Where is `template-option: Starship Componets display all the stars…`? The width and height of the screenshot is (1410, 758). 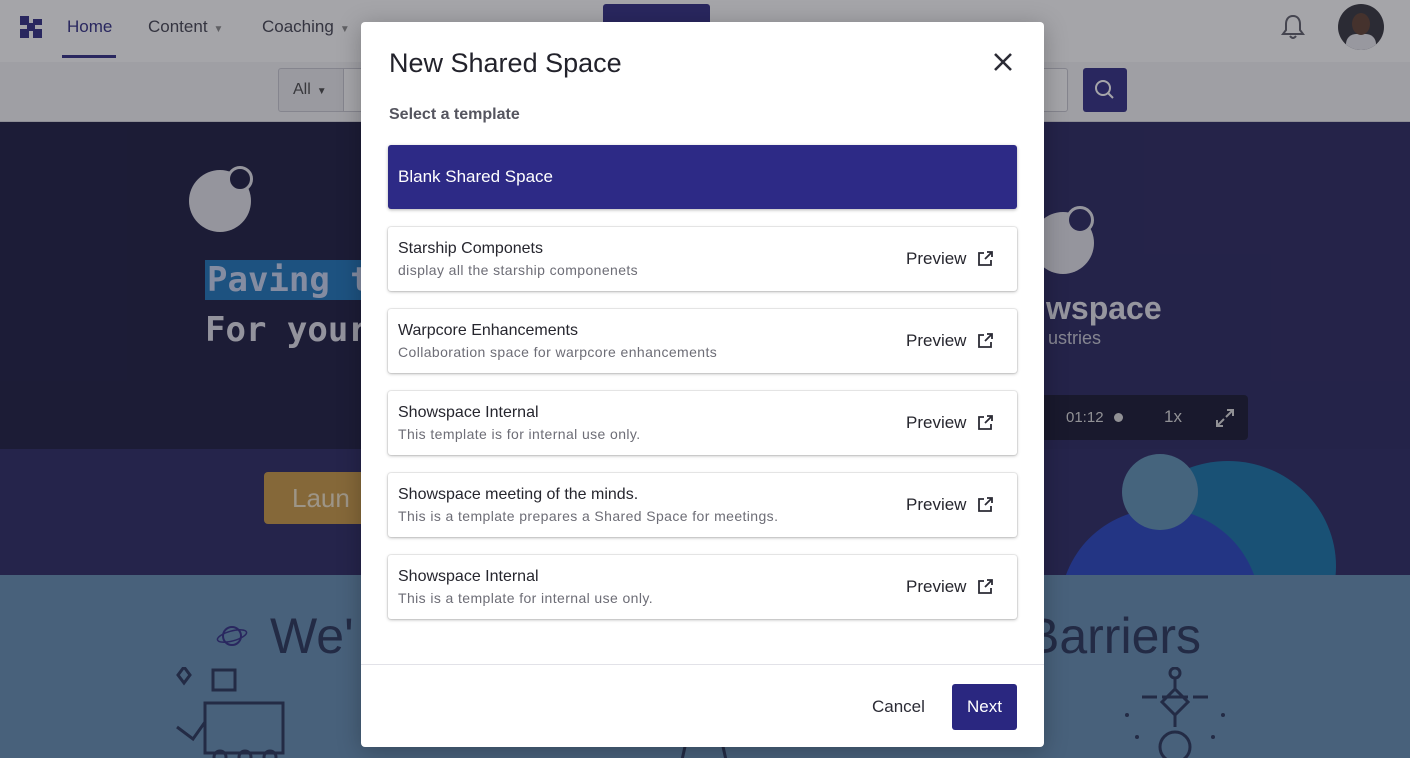 template-option: Starship Componets display all the stars… is located at coordinates (702, 259).